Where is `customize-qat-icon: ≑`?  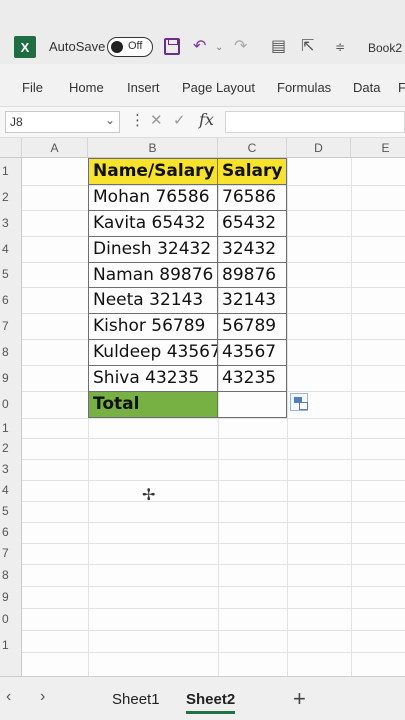 customize-qat-icon: ≑ is located at coordinates (340, 47).